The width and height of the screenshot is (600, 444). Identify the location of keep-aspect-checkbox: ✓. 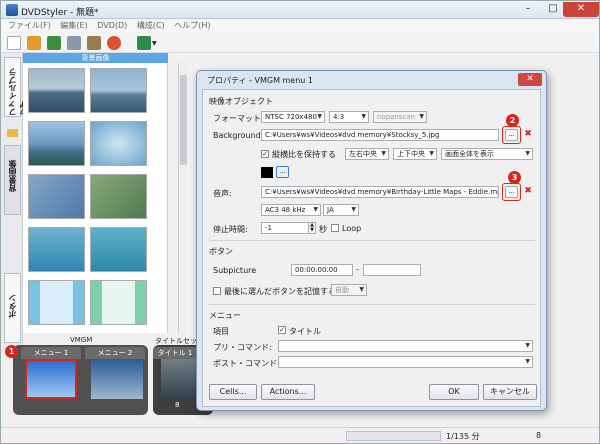
(265, 154).